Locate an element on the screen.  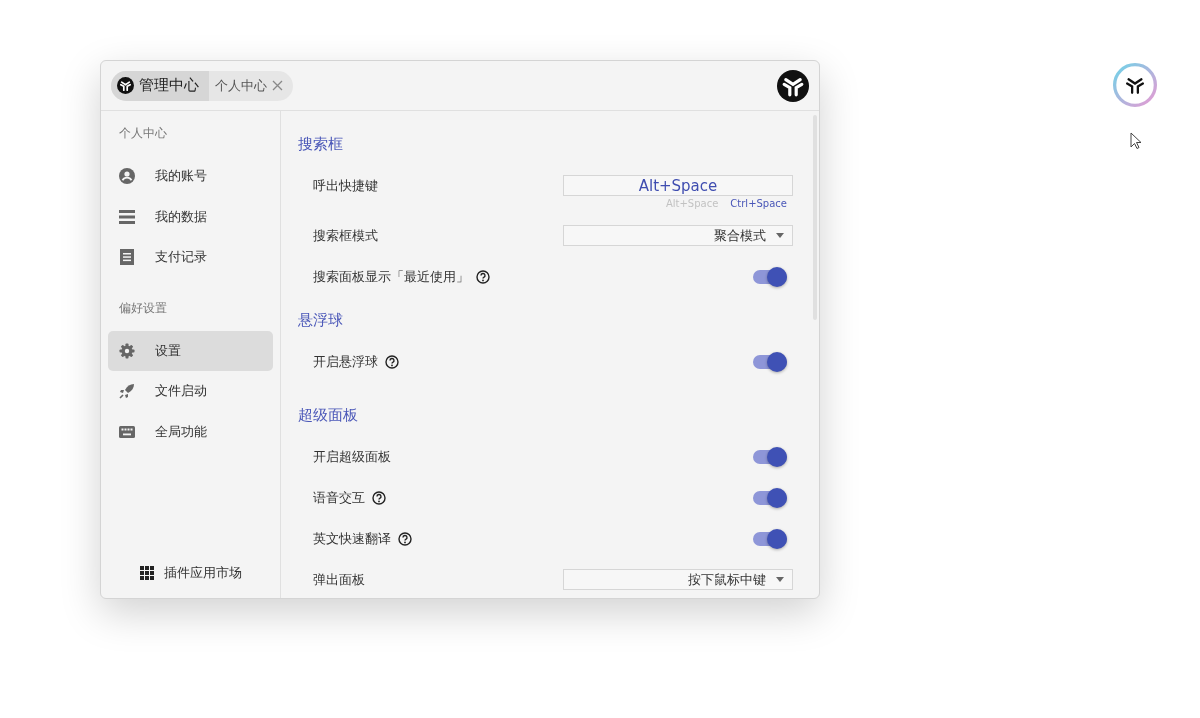
dropdown-field: 聚合模式 is located at coordinates (678, 235).